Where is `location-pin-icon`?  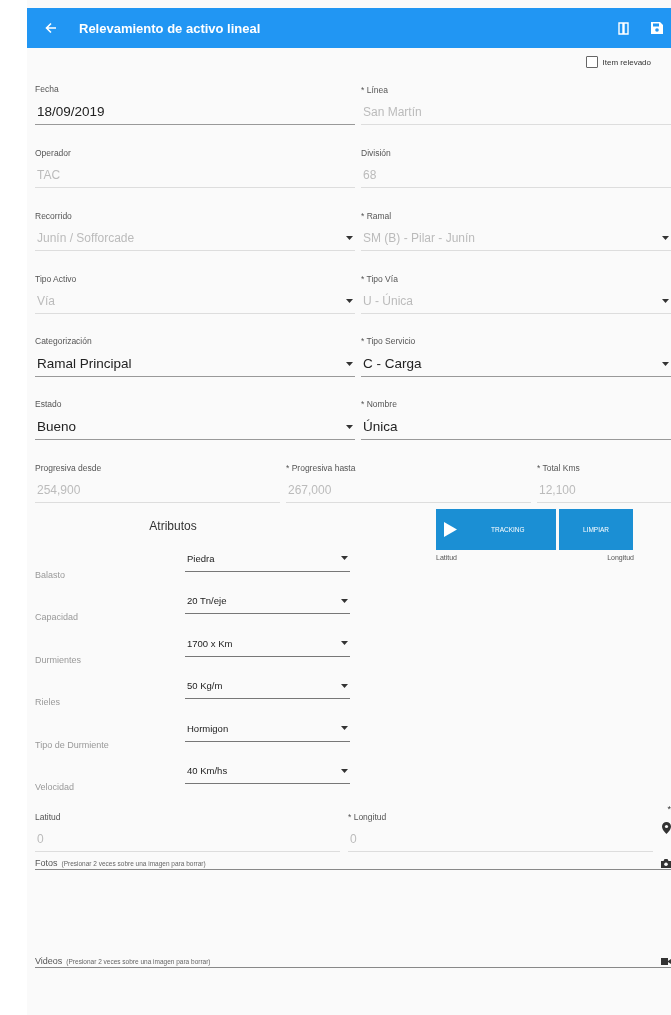 location-pin-icon is located at coordinates (666, 828).